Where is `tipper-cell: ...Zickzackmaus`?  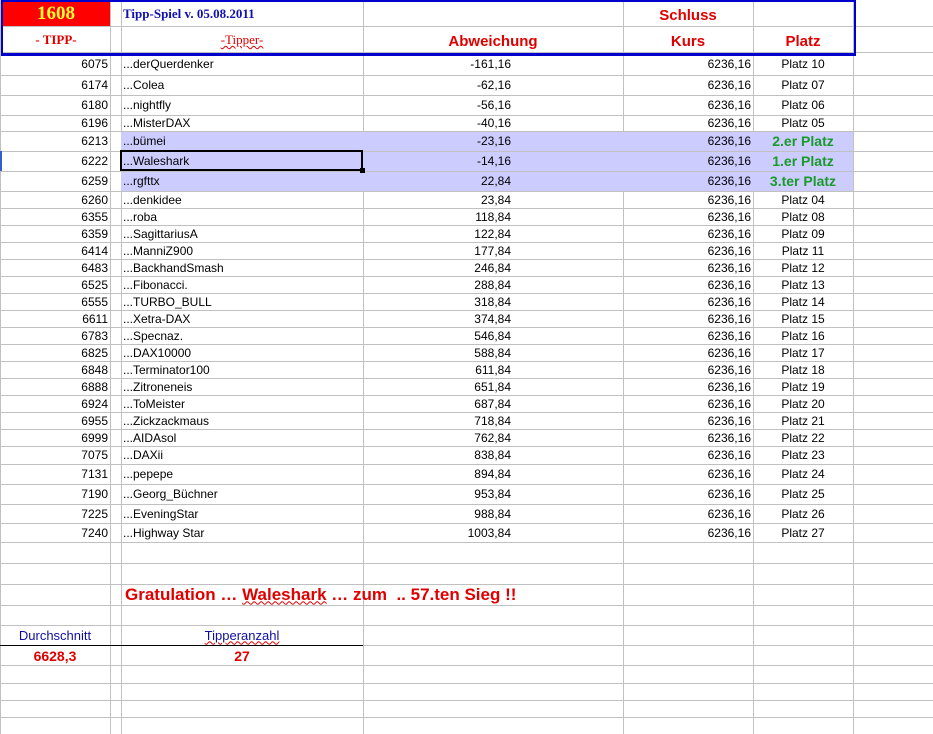 tipper-cell: ...Zickzackmaus is located at coordinates (242, 420).